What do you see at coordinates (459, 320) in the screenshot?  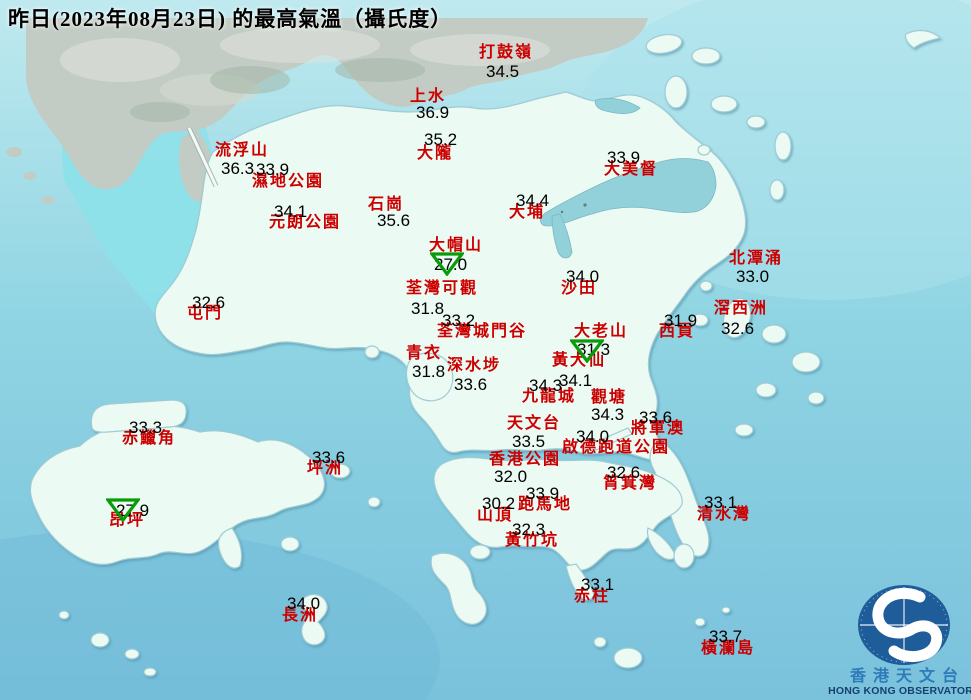 I see `station-temp-value: 33.2` at bounding box center [459, 320].